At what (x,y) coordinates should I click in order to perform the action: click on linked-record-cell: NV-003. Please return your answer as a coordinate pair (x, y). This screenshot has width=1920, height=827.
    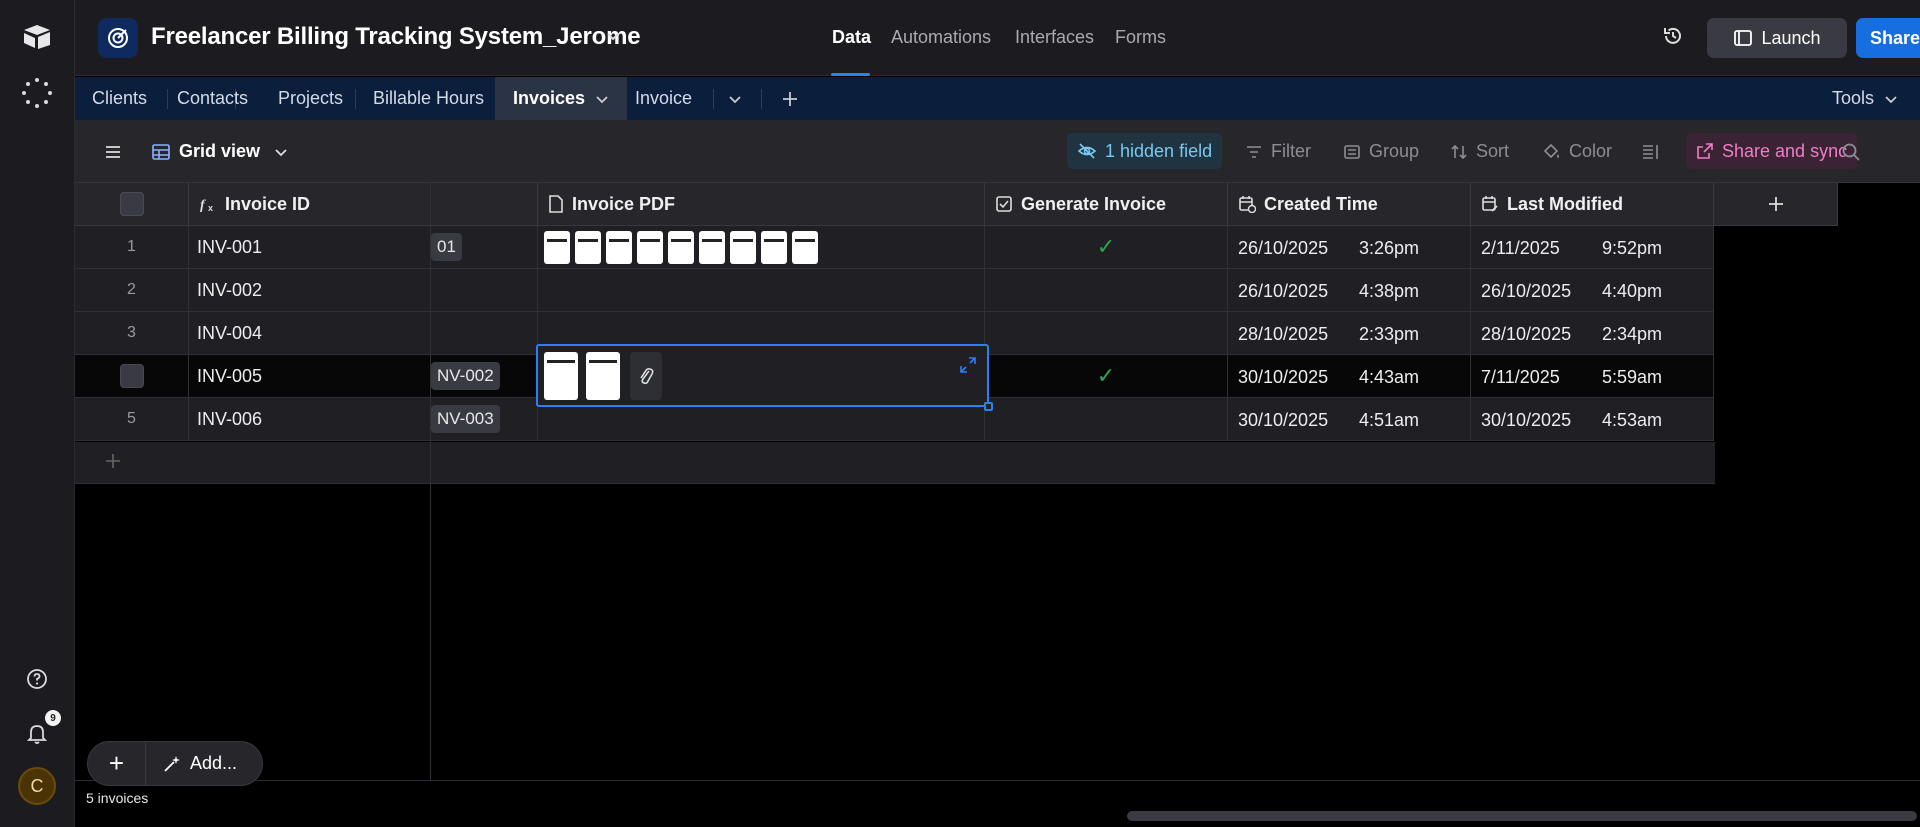
    Looking at the image, I should click on (484, 419).